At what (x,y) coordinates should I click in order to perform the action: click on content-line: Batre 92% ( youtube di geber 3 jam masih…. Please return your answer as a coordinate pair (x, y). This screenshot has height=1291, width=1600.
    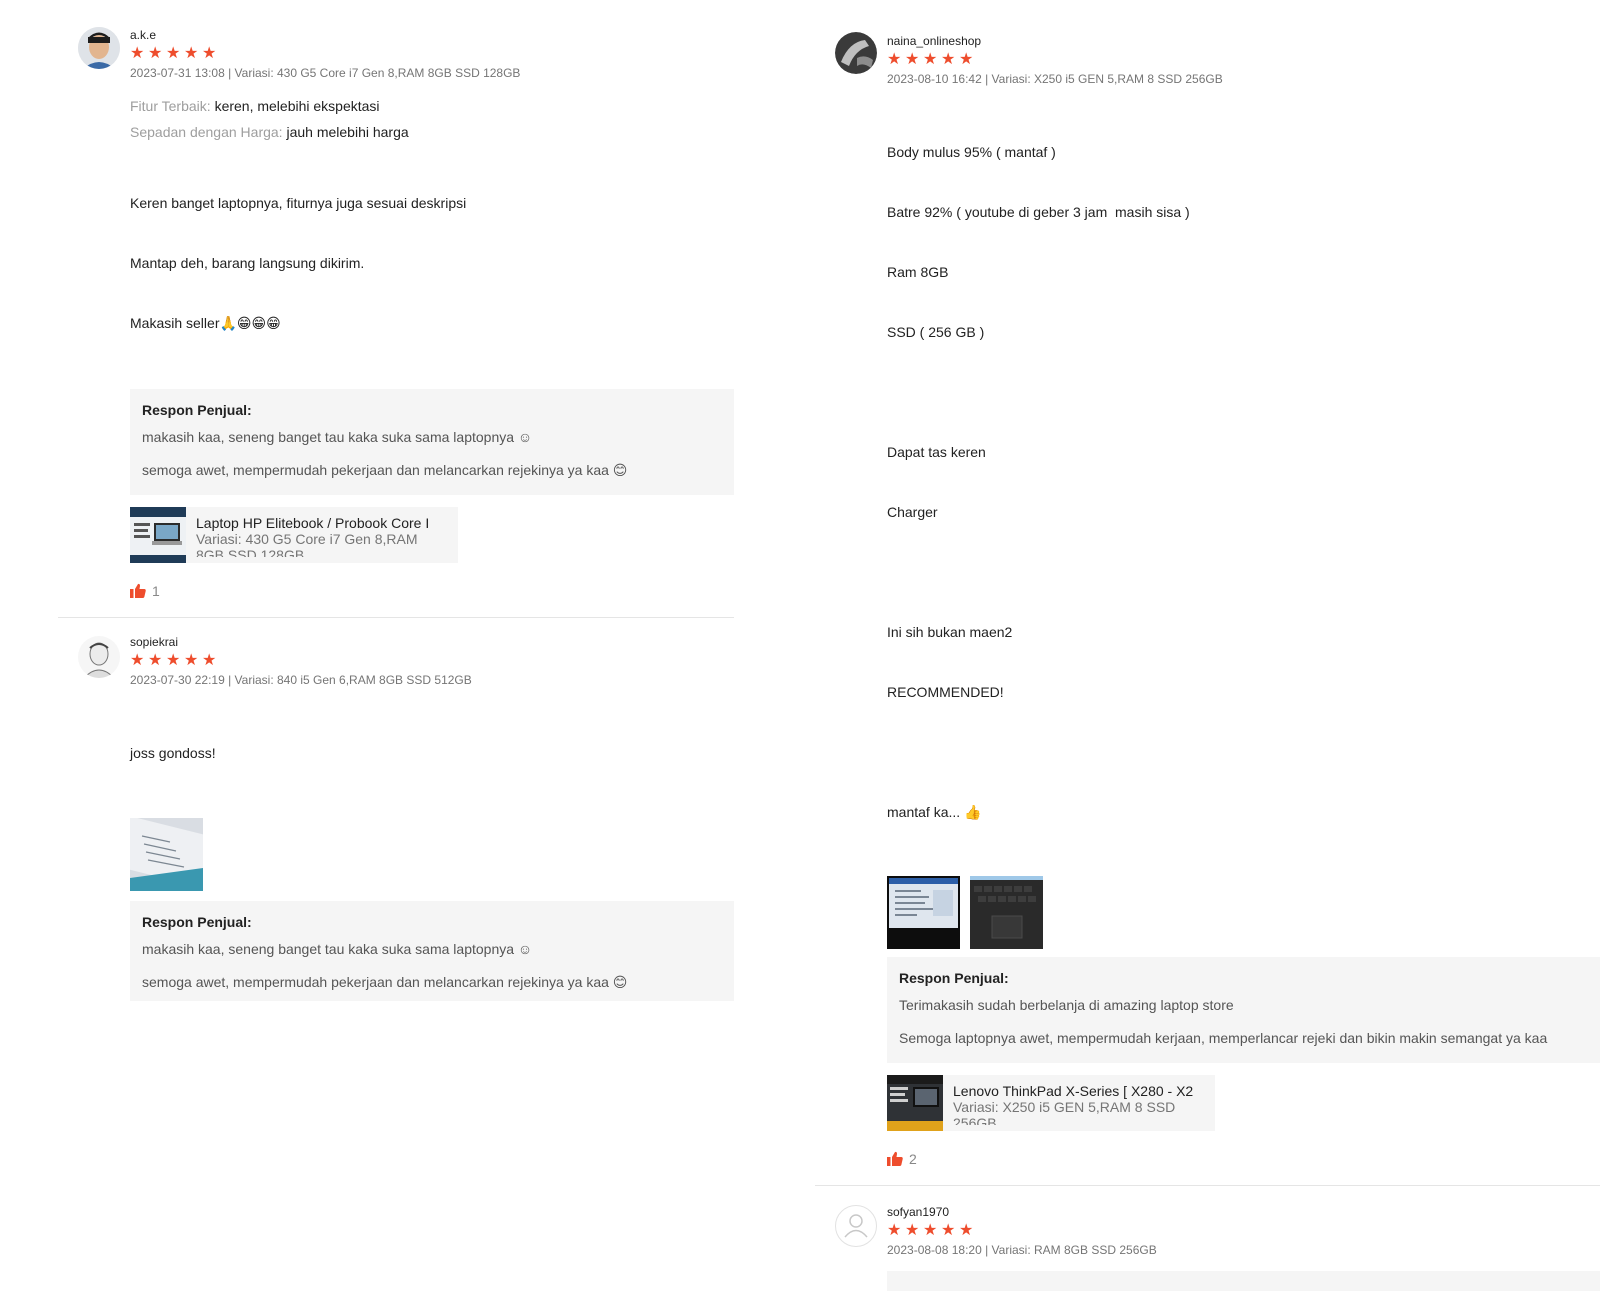
    Looking at the image, I should click on (1038, 212).